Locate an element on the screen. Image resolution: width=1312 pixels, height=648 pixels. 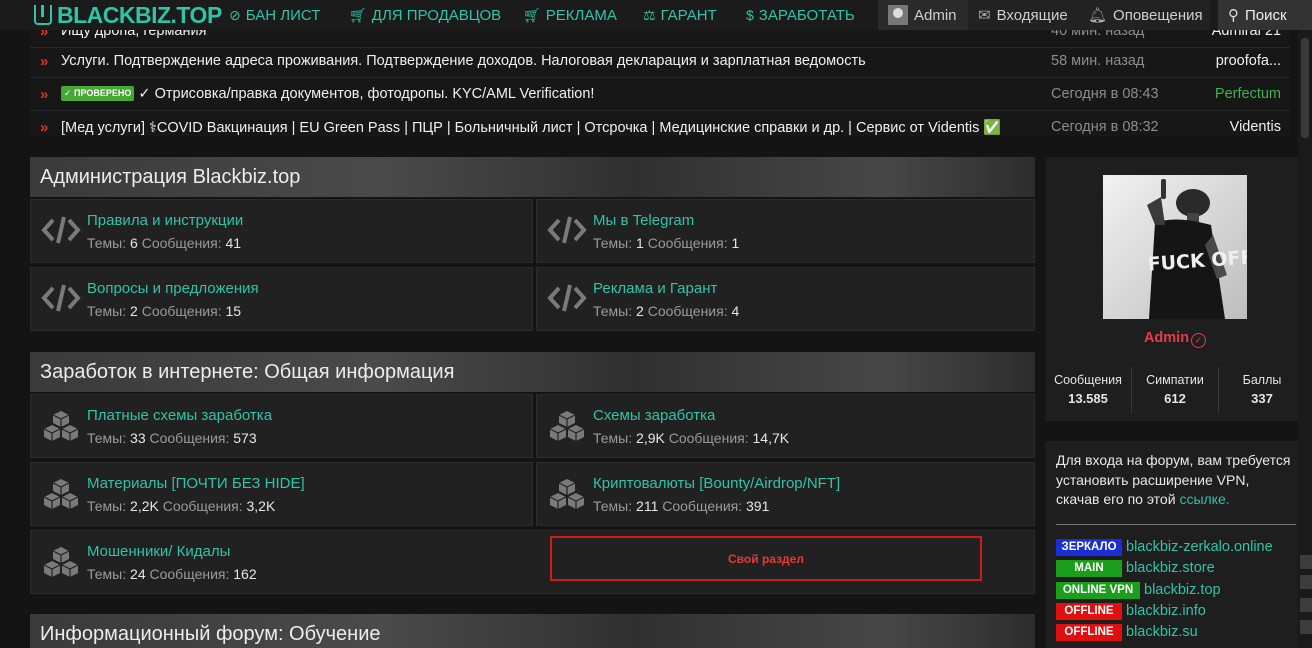
thread-time: Сегодня в 08:43 is located at coordinates (1105, 94).